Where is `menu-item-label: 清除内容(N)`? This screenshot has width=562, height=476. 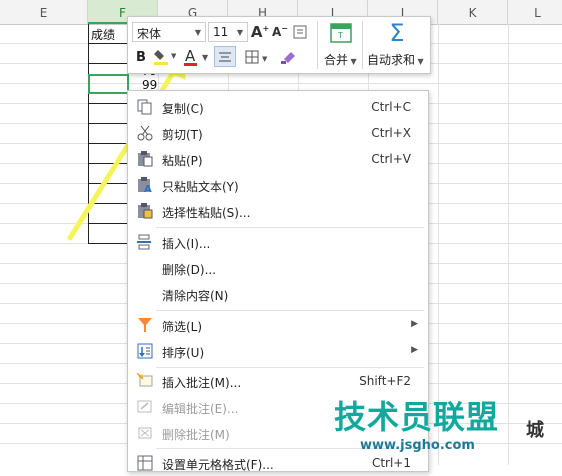 menu-item-label: 清除内容(N) is located at coordinates (195, 296).